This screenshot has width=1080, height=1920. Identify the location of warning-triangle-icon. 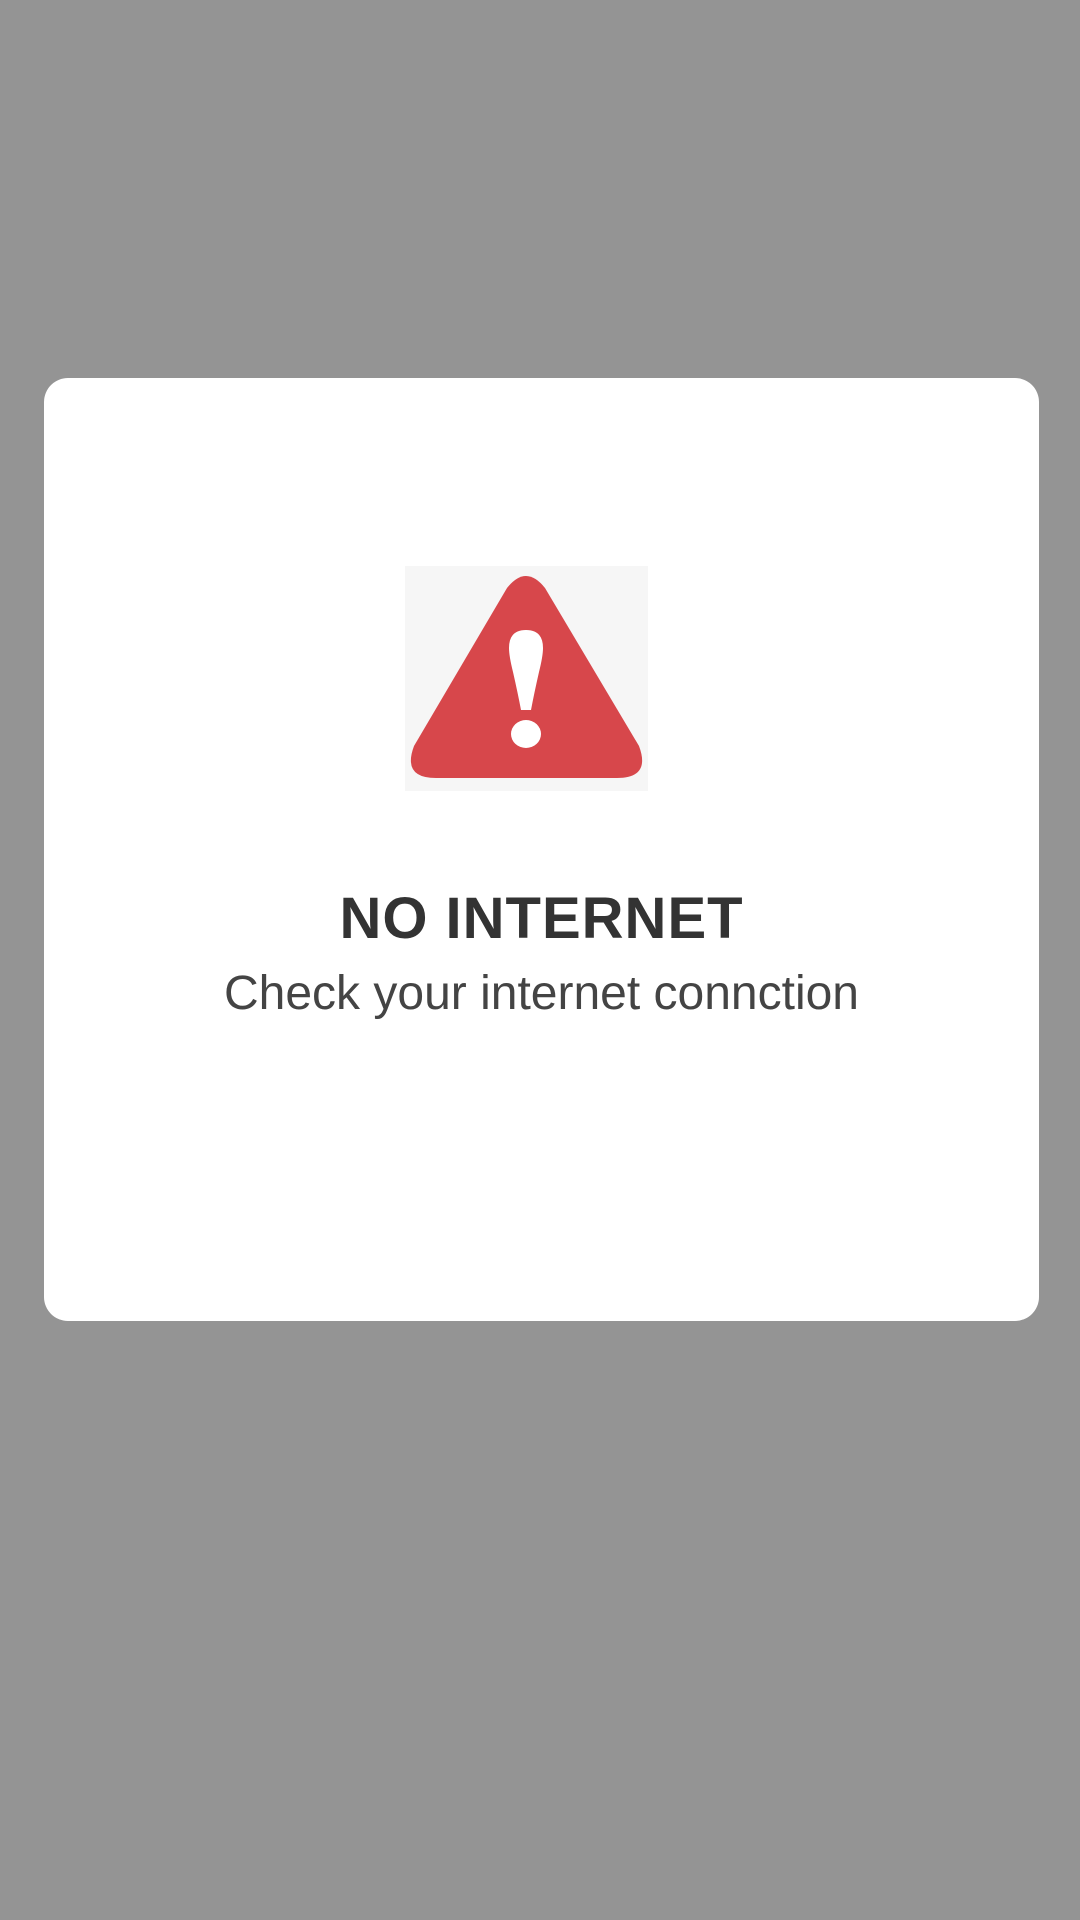
(526, 677).